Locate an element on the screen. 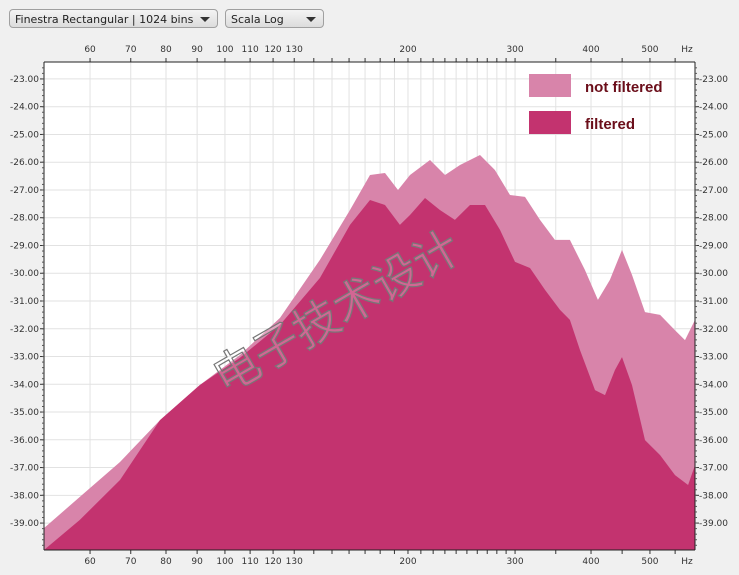  y-tick-label-right: -30.00 is located at coordinates (713, 274).